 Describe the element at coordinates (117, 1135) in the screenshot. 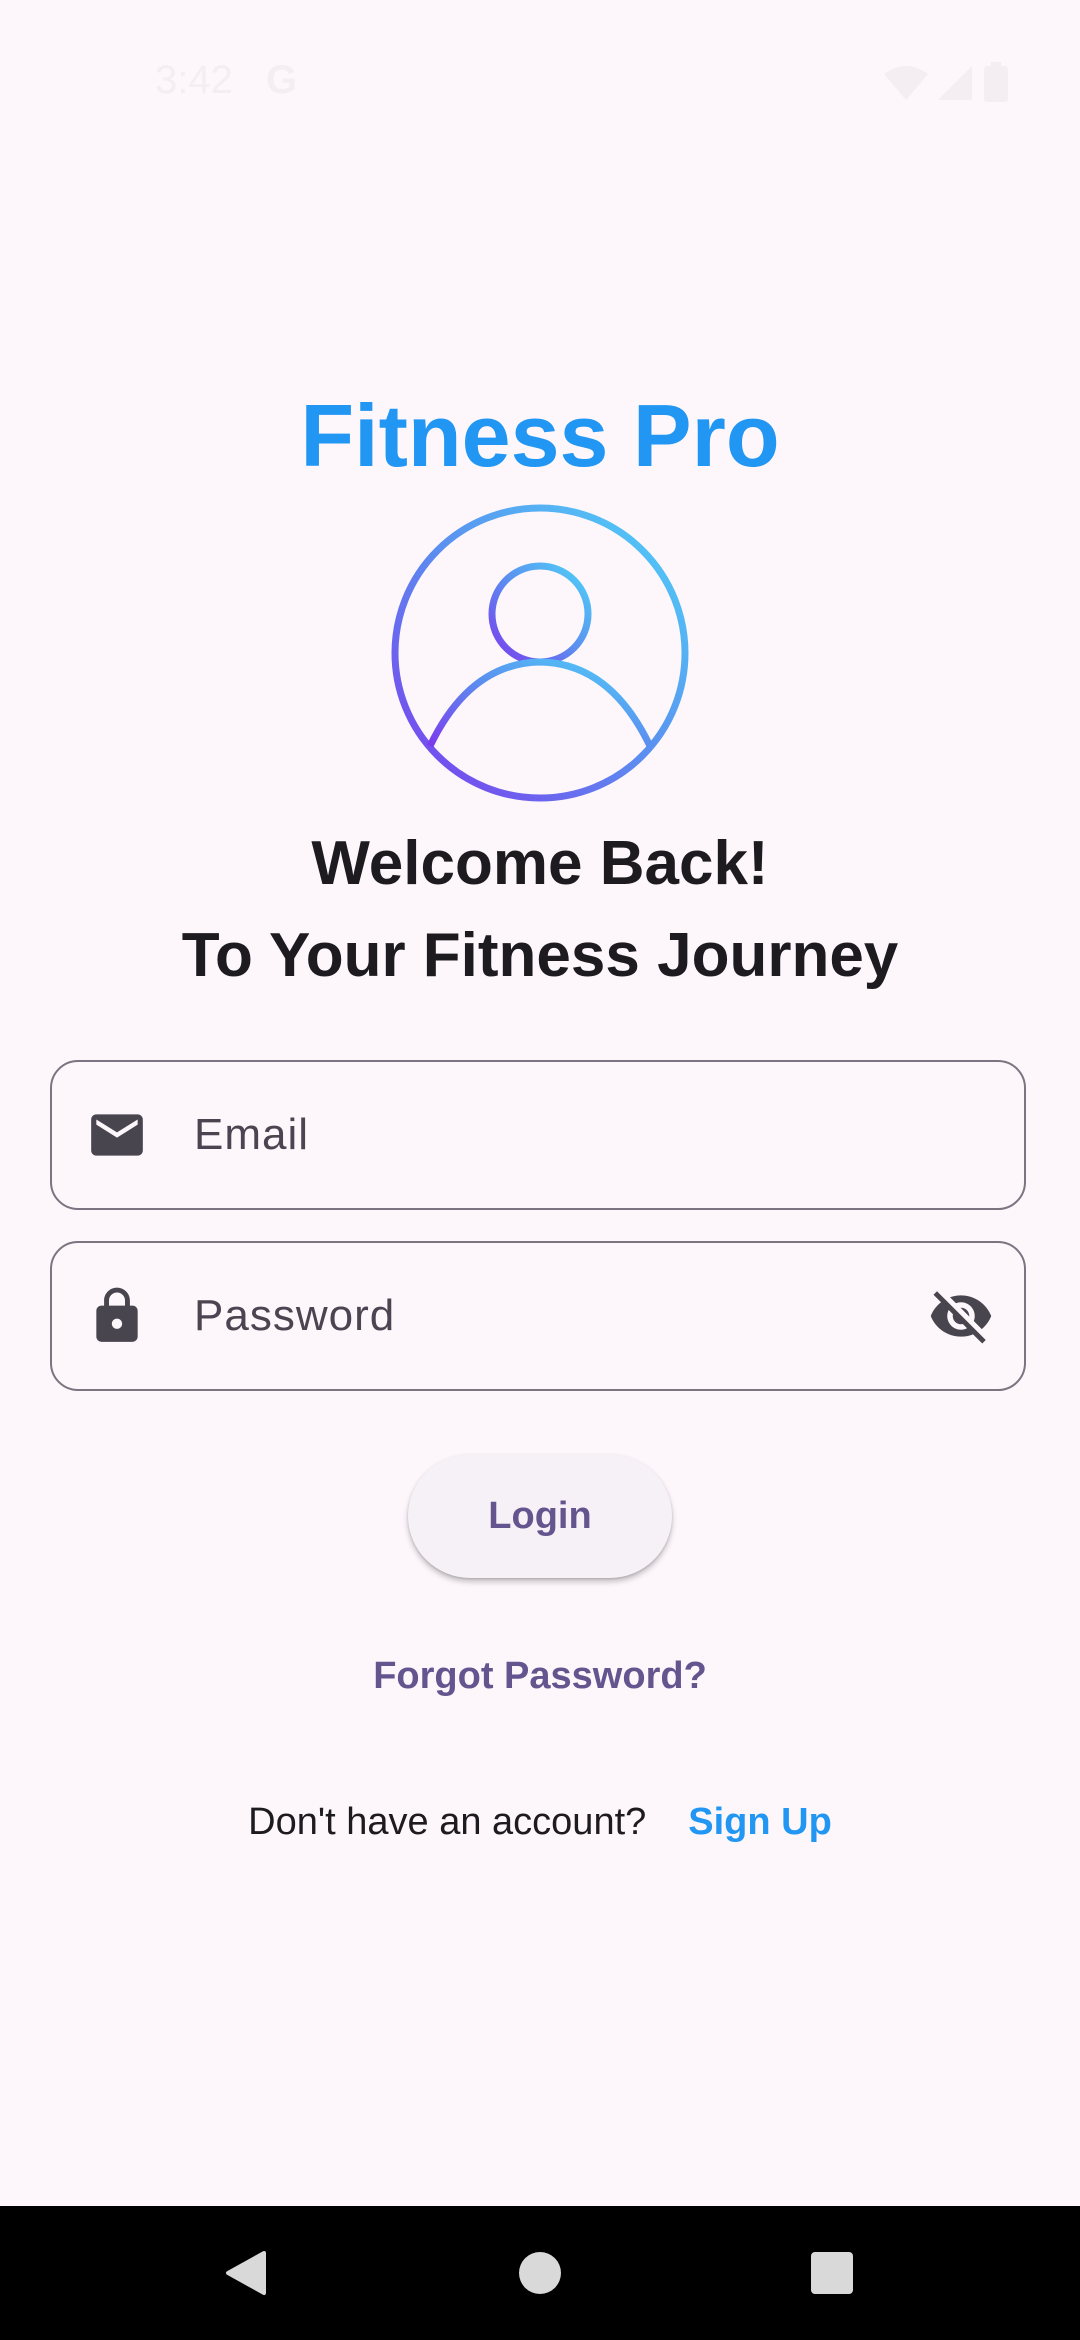

I see `mail-icon` at that location.